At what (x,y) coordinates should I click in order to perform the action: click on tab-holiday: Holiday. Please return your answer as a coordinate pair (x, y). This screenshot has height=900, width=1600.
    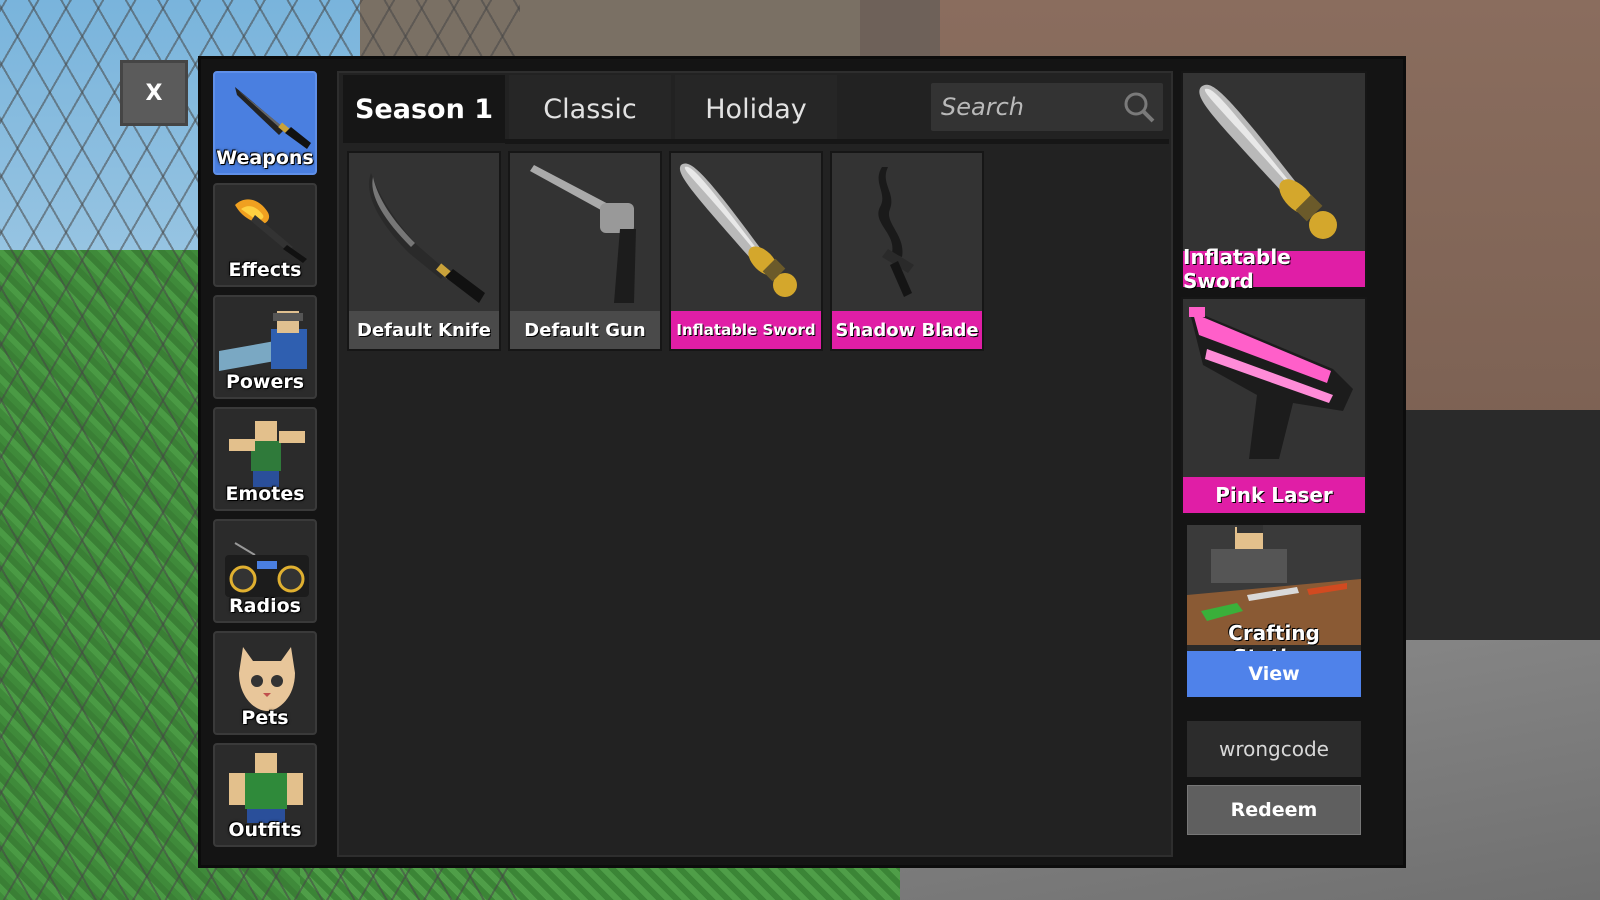
    Looking at the image, I should click on (756, 109).